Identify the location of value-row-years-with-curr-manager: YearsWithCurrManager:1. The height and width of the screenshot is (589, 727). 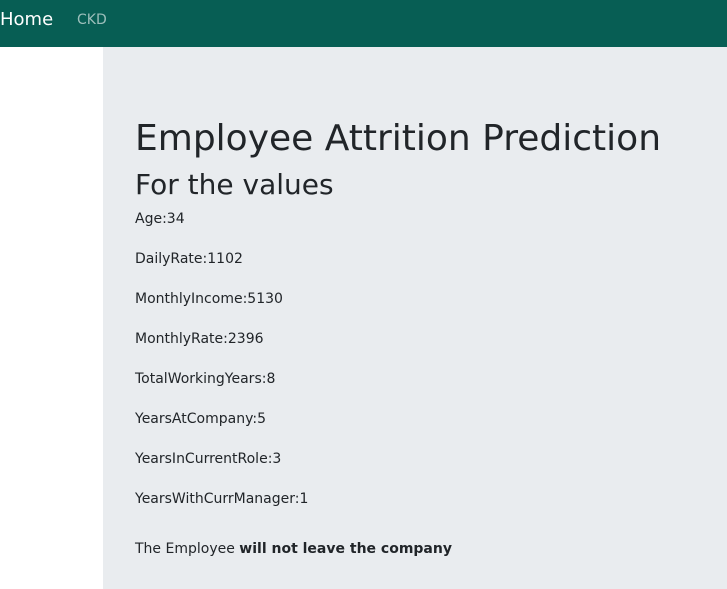
(222, 499).